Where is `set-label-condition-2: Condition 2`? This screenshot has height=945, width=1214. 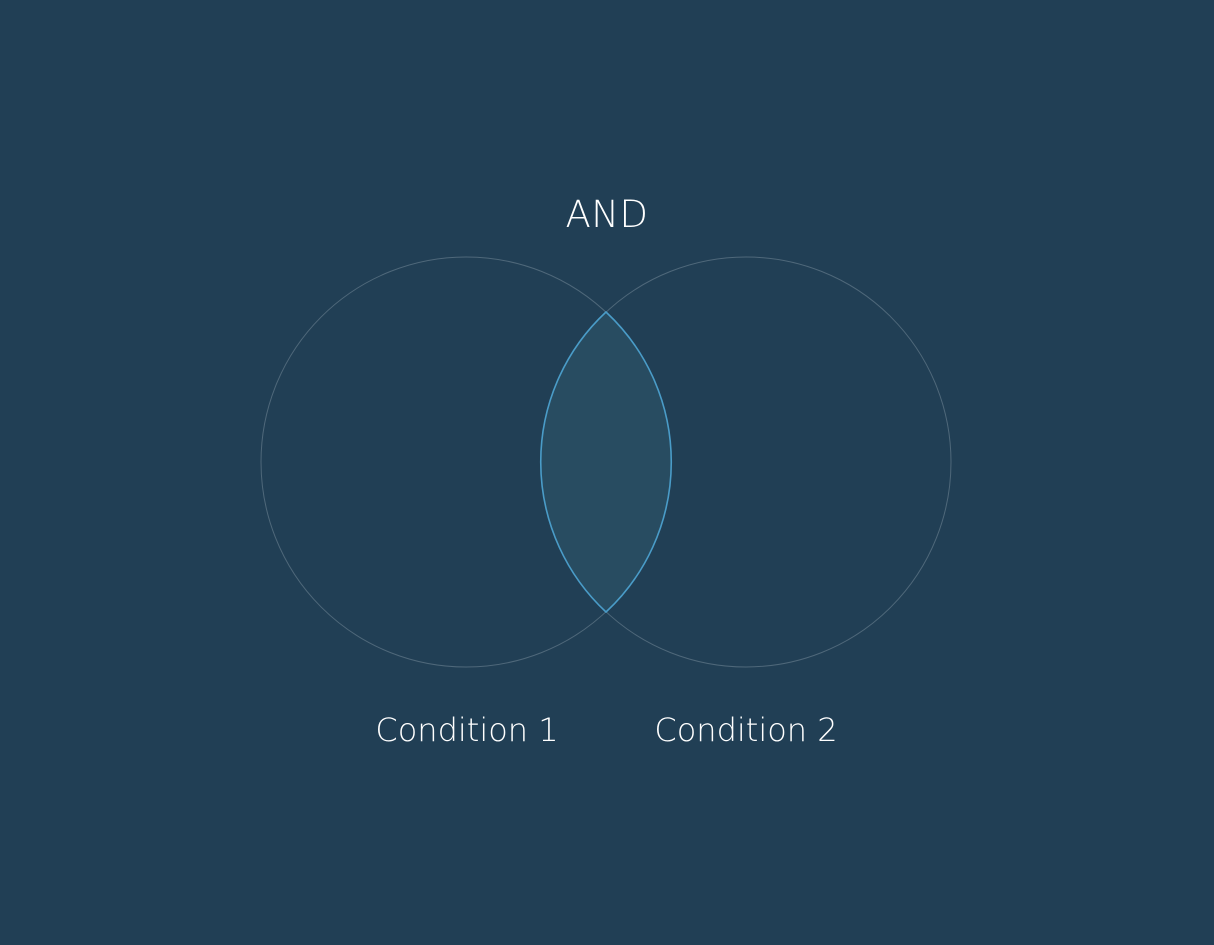
set-label-condition-2: Condition 2 is located at coordinates (746, 730).